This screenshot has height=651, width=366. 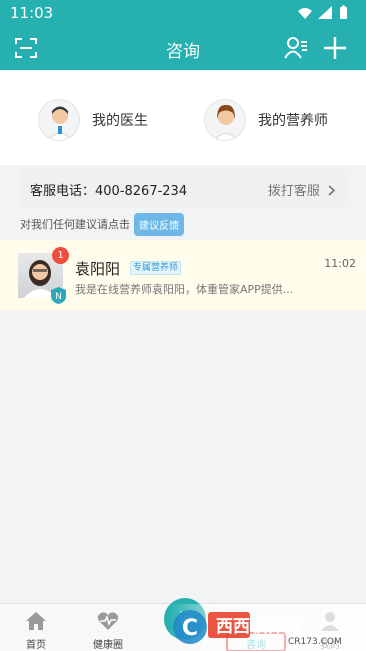 I want to click on status-bar: 11:03, so click(x=183, y=13).